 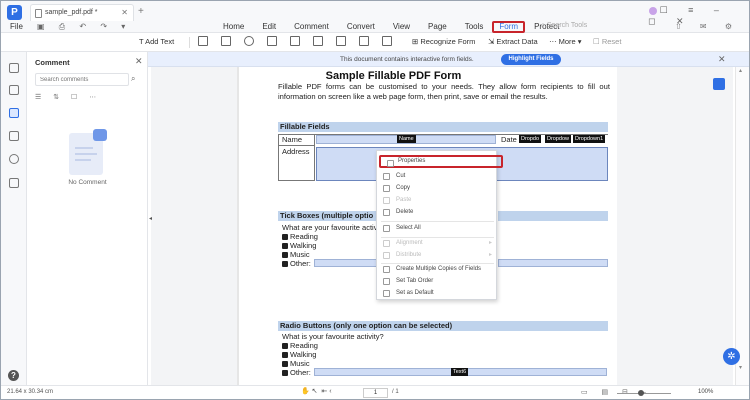 What do you see at coordinates (14, 136) in the screenshot?
I see `attachment-icon` at bounding box center [14, 136].